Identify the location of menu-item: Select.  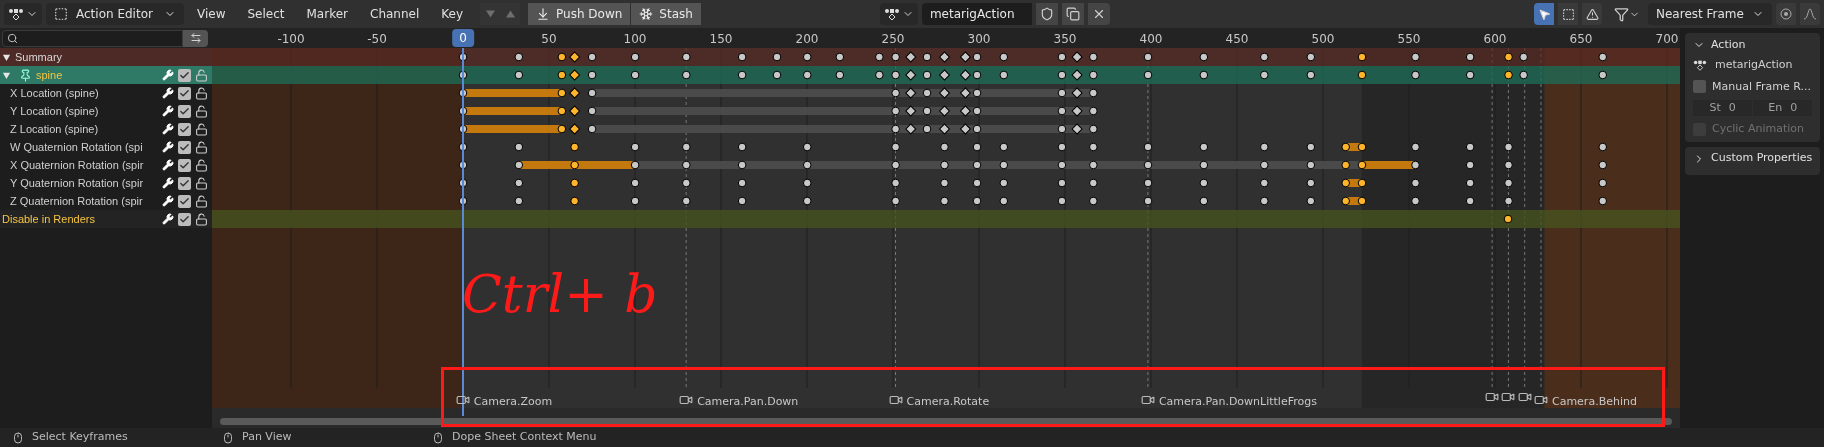
(266, 14).